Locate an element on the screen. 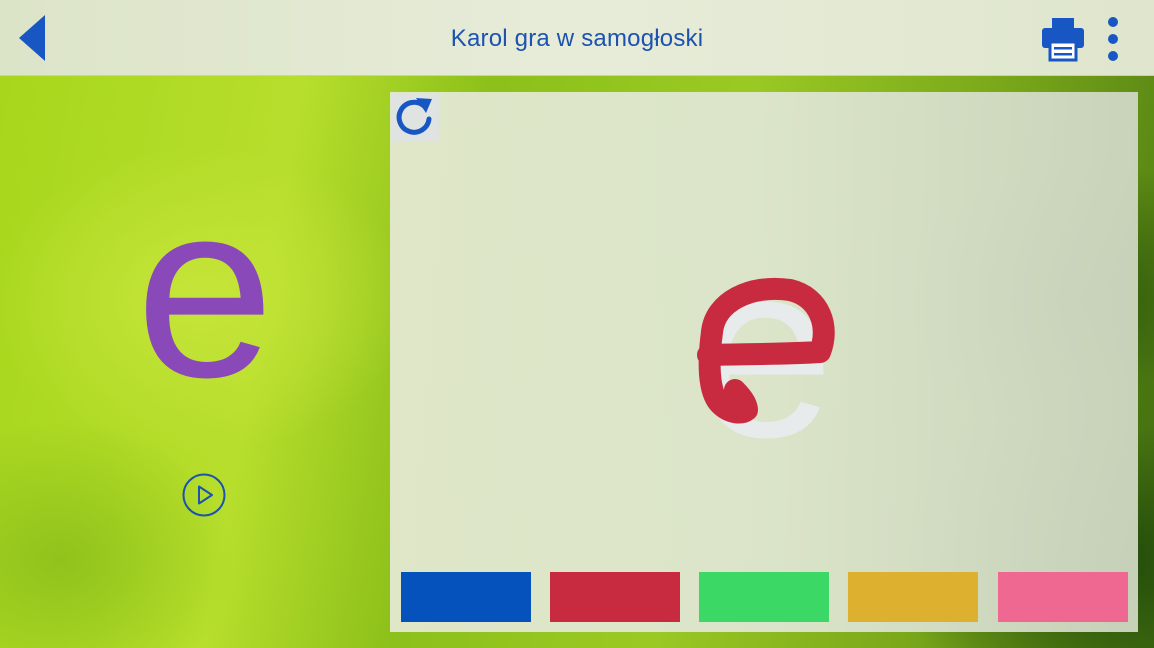  print-button is located at coordinates (1063, 39).